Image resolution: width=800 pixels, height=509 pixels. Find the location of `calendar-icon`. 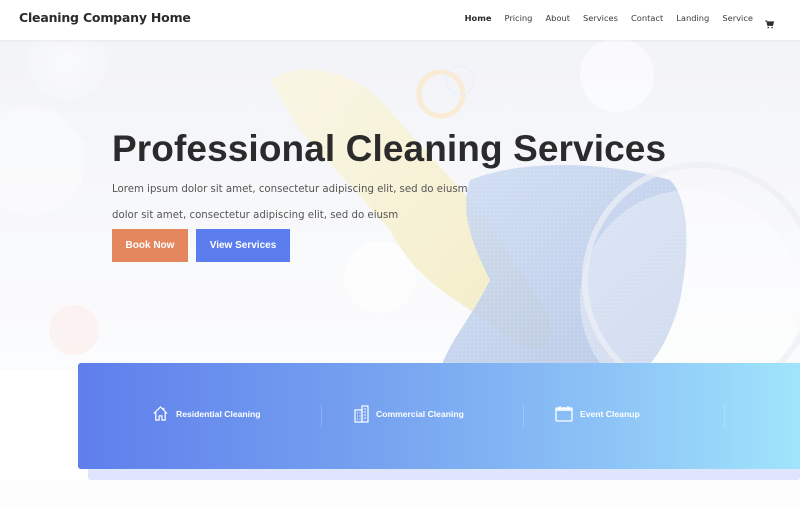

calendar-icon is located at coordinates (564, 414).